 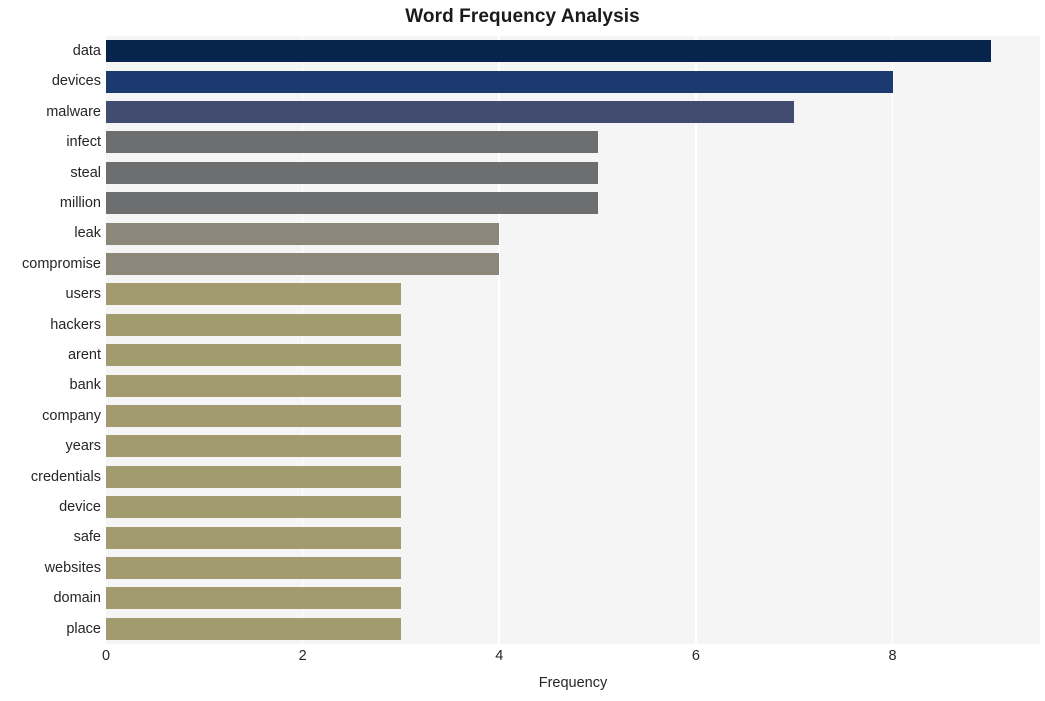 I want to click on y-tick-label: domain, so click(x=77, y=598).